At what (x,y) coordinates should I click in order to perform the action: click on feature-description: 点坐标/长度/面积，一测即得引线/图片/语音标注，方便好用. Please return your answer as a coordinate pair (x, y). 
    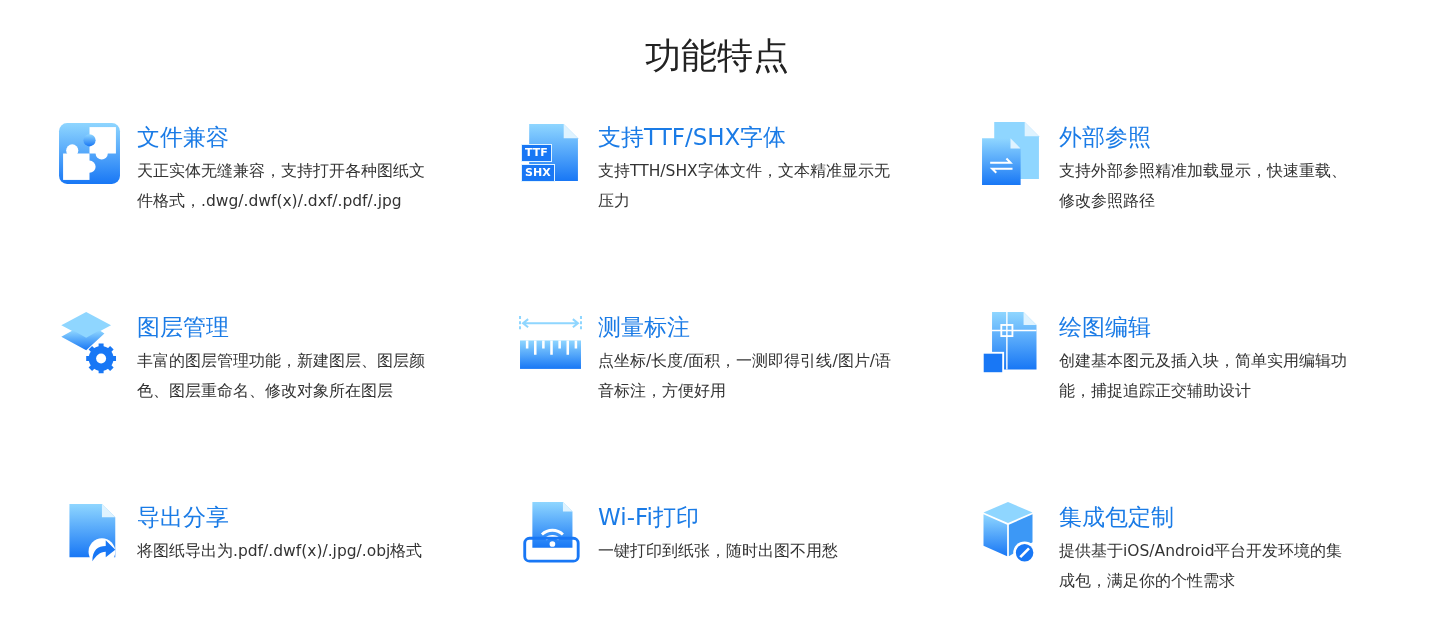
    Looking at the image, I should click on (745, 376).